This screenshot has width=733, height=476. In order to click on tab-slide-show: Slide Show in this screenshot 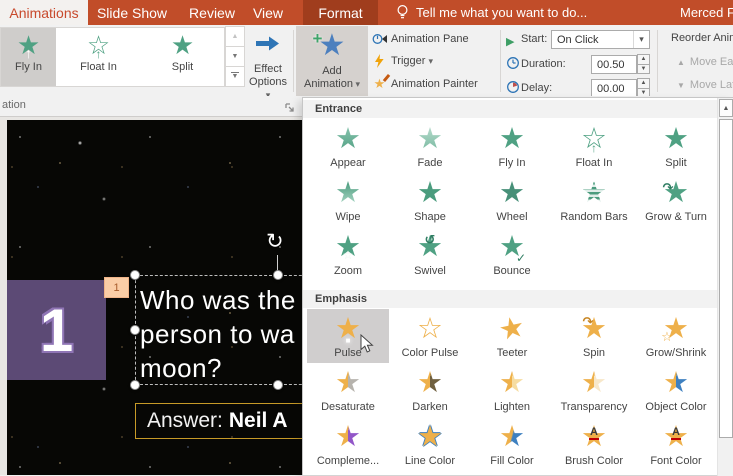, I will do `click(132, 12)`.